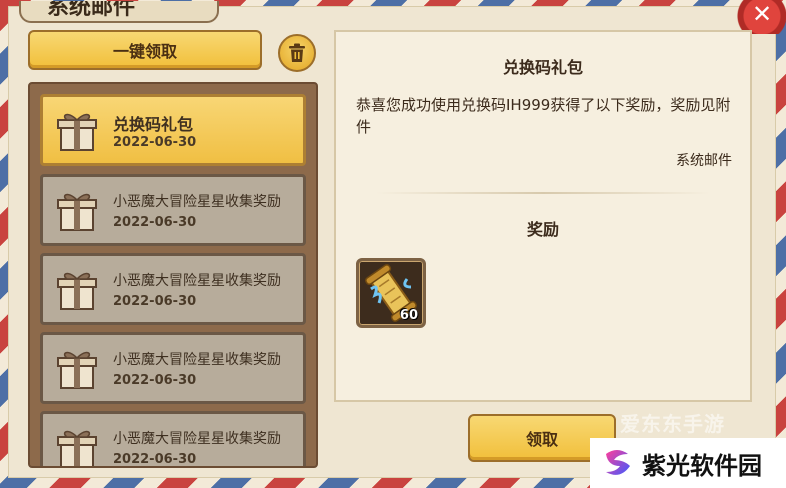  Describe the element at coordinates (672, 424) in the screenshot. I see `watermark-text: 爱东东手游` at that location.